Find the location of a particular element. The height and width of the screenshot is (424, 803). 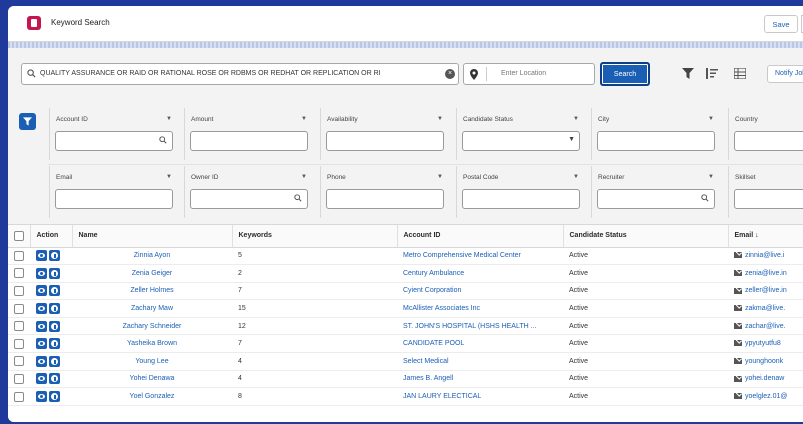

candidate-name-link: Zachary Maw is located at coordinates (152, 308).